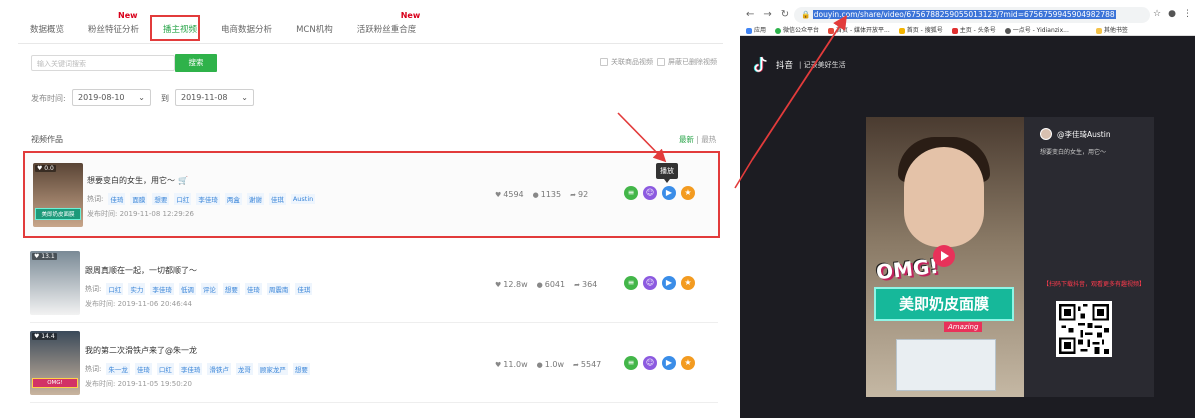 The width and height of the screenshot is (1195, 418). Describe the element at coordinates (113, 27) in the screenshot. I see `tab-fans-features: New 粉丝特征分析` at that location.